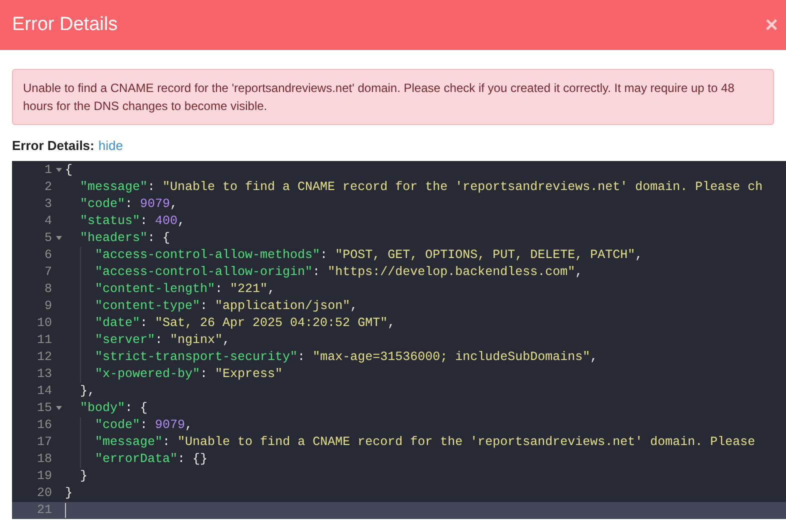 The width and height of the screenshot is (786, 521). What do you see at coordinates (185, 289) in the screenshot?
I see `code-line: "content-length": "221",` at bounding box center [185, 289].